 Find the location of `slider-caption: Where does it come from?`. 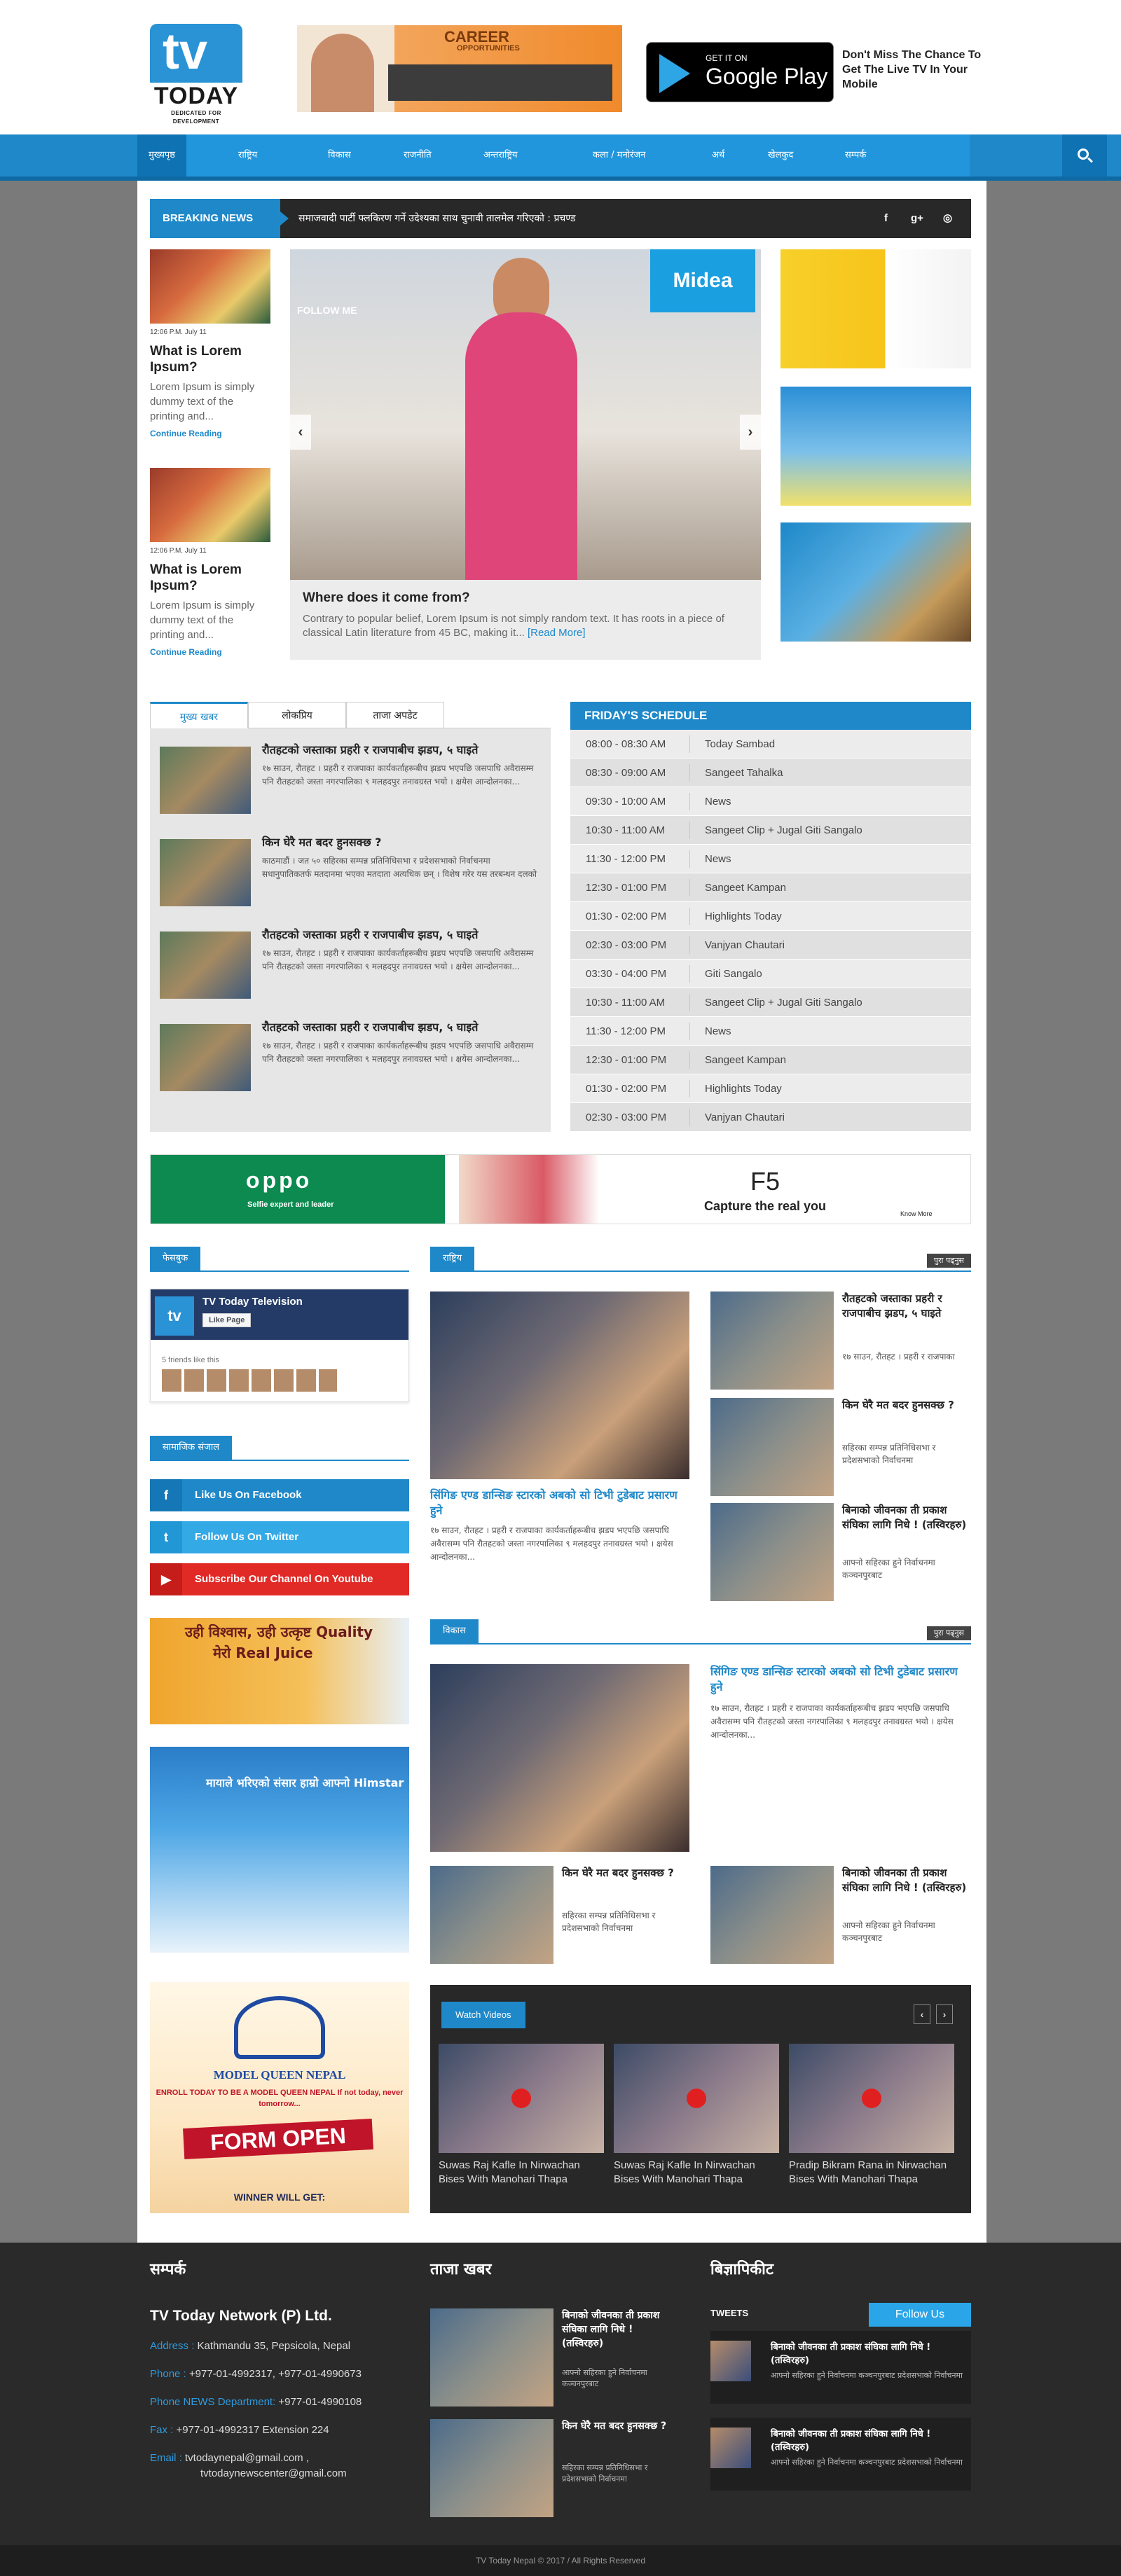

slider-caption: Where does it come from? is located at coordinates (387, 597).